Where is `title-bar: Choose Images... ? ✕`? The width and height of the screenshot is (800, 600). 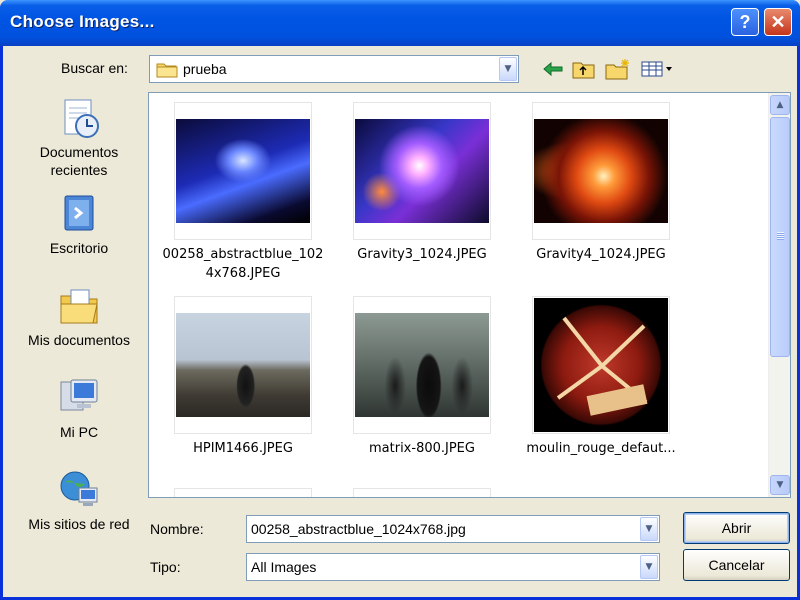 title-bar: Choose Images... ? ✕ is located at coordinates (400, 23).